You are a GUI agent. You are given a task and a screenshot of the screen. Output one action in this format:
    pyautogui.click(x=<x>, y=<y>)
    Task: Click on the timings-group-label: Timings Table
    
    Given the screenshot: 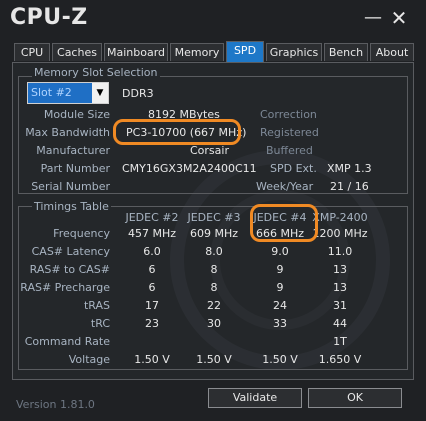 What is the action you would take?
    pyautogui.click(x=71, y=206)
    